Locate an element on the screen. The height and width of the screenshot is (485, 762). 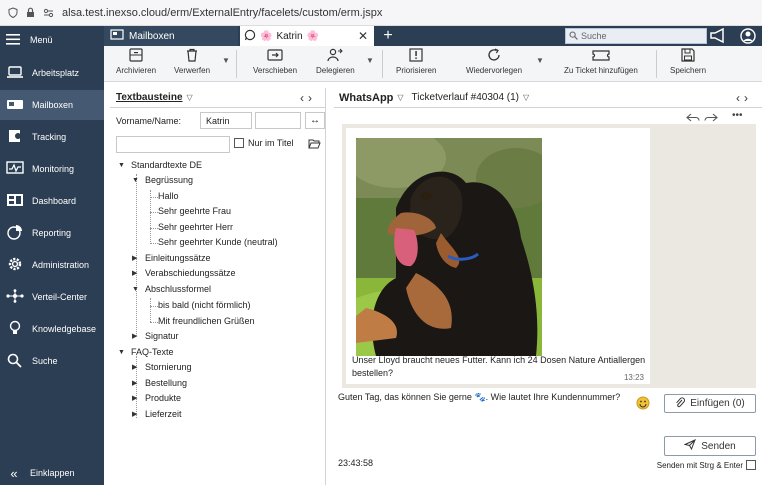
panel-title: Textbausteine is located at coordinates (149, 97).